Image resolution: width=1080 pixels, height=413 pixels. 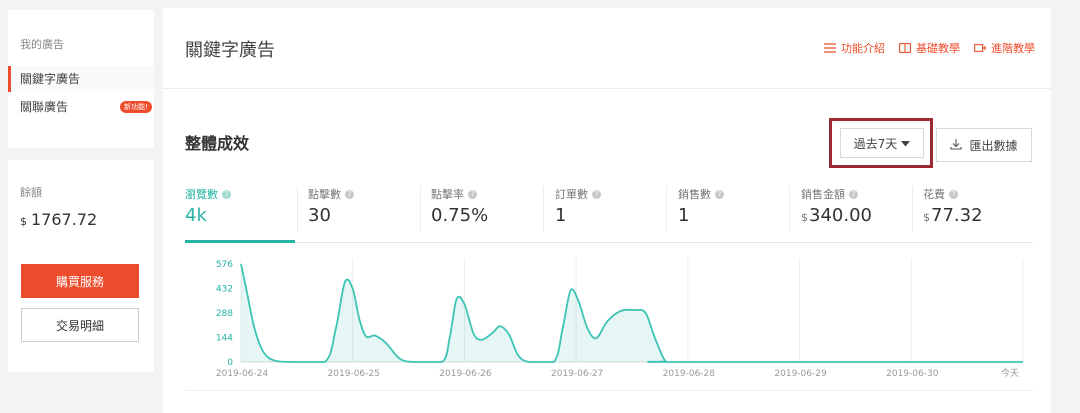 I want to click on export-data-button: 匯出數據, so click(x=984, y=145).